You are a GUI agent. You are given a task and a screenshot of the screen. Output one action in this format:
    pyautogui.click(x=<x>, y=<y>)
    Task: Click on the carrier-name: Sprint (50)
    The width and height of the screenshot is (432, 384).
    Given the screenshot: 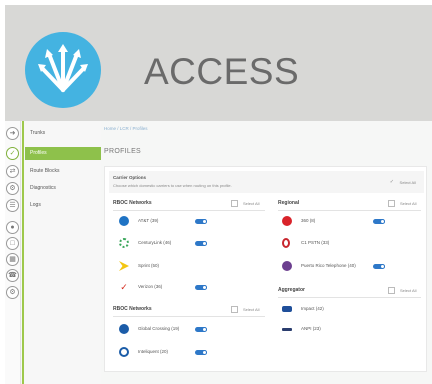 What is the action you would take?
    pyautogui.click(x=149, y=265)
    